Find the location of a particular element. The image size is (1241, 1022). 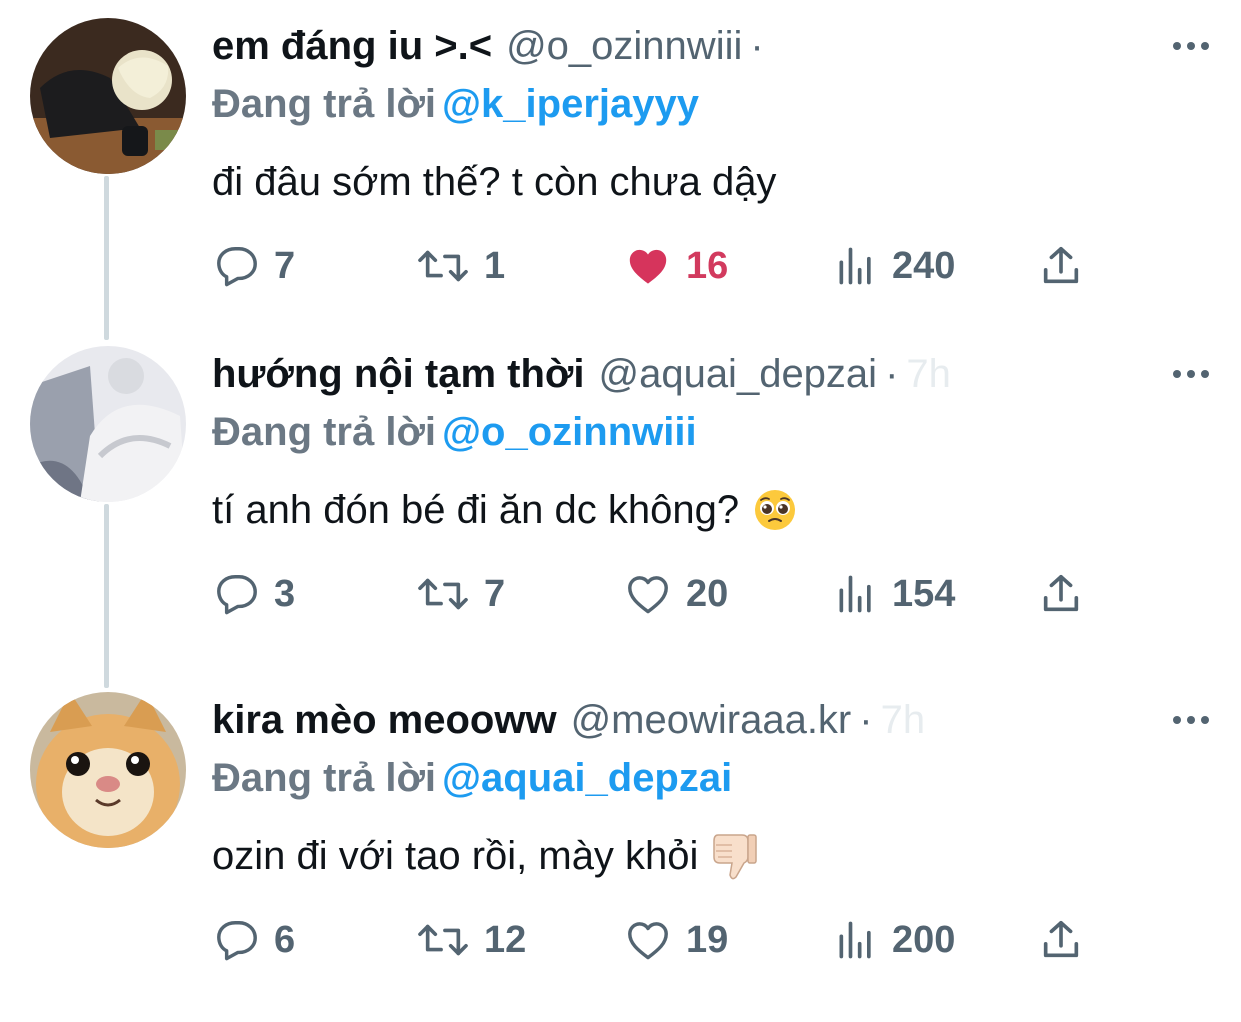

reply-button: 7 is located at coordinates (254, 266).